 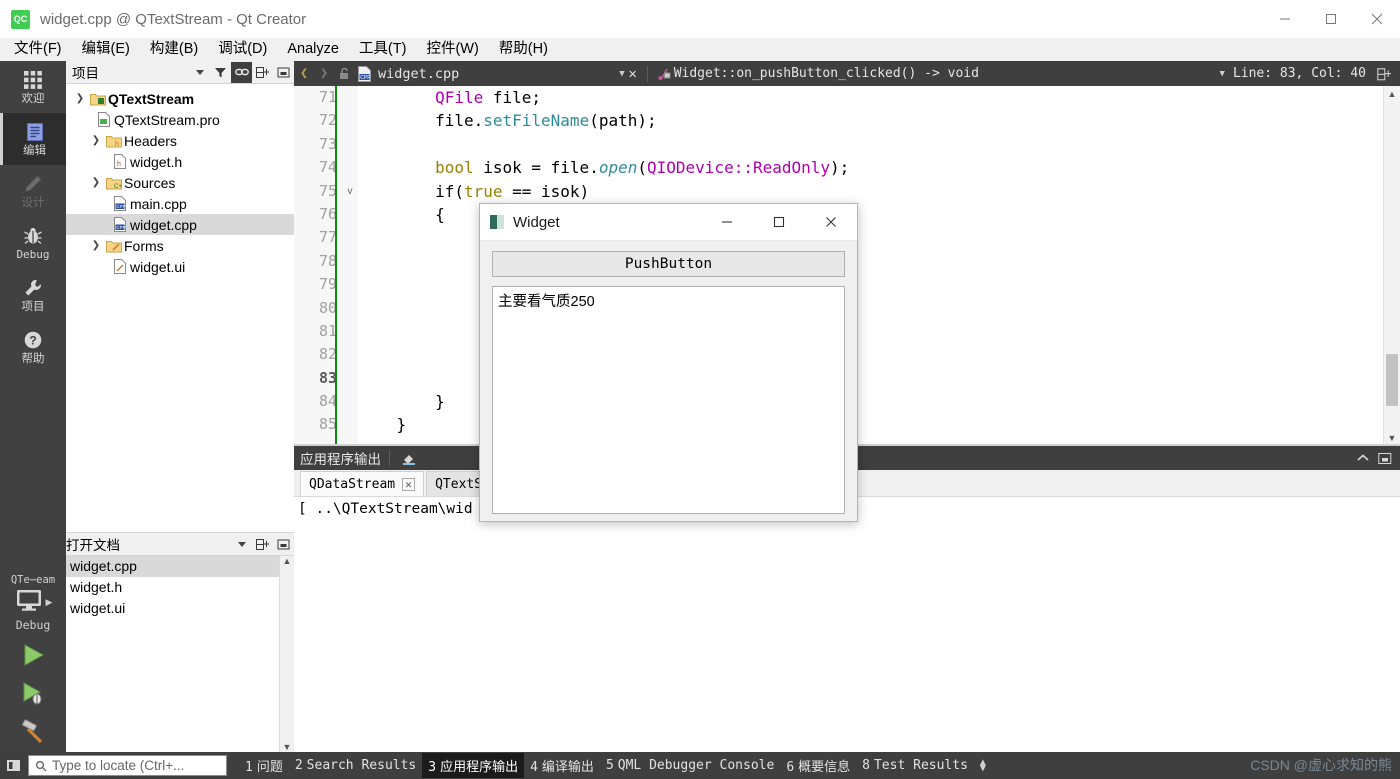 What do you see at coordinates (180, 119) in the screenshot?
I see `tree-item-pro-file: QTextStream.pro` at bounding box center [180, 119].